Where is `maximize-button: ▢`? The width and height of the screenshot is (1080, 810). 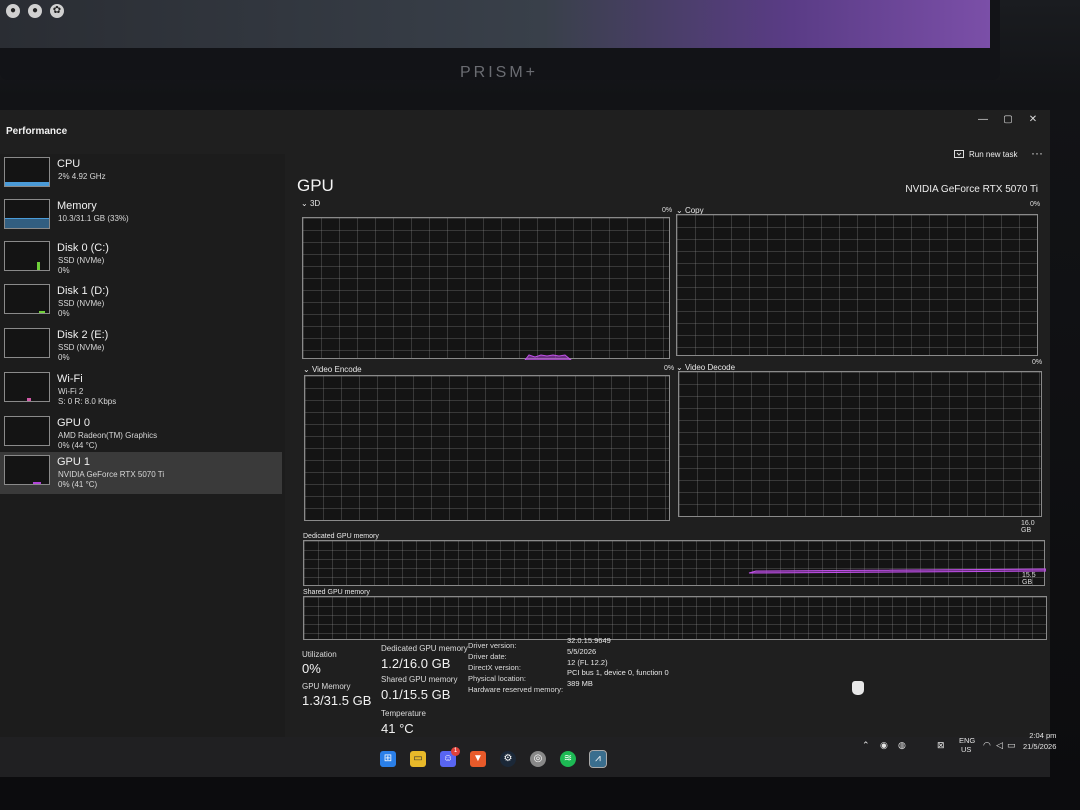 maximize-button: ▢ is located at coordinates (1008, 119).